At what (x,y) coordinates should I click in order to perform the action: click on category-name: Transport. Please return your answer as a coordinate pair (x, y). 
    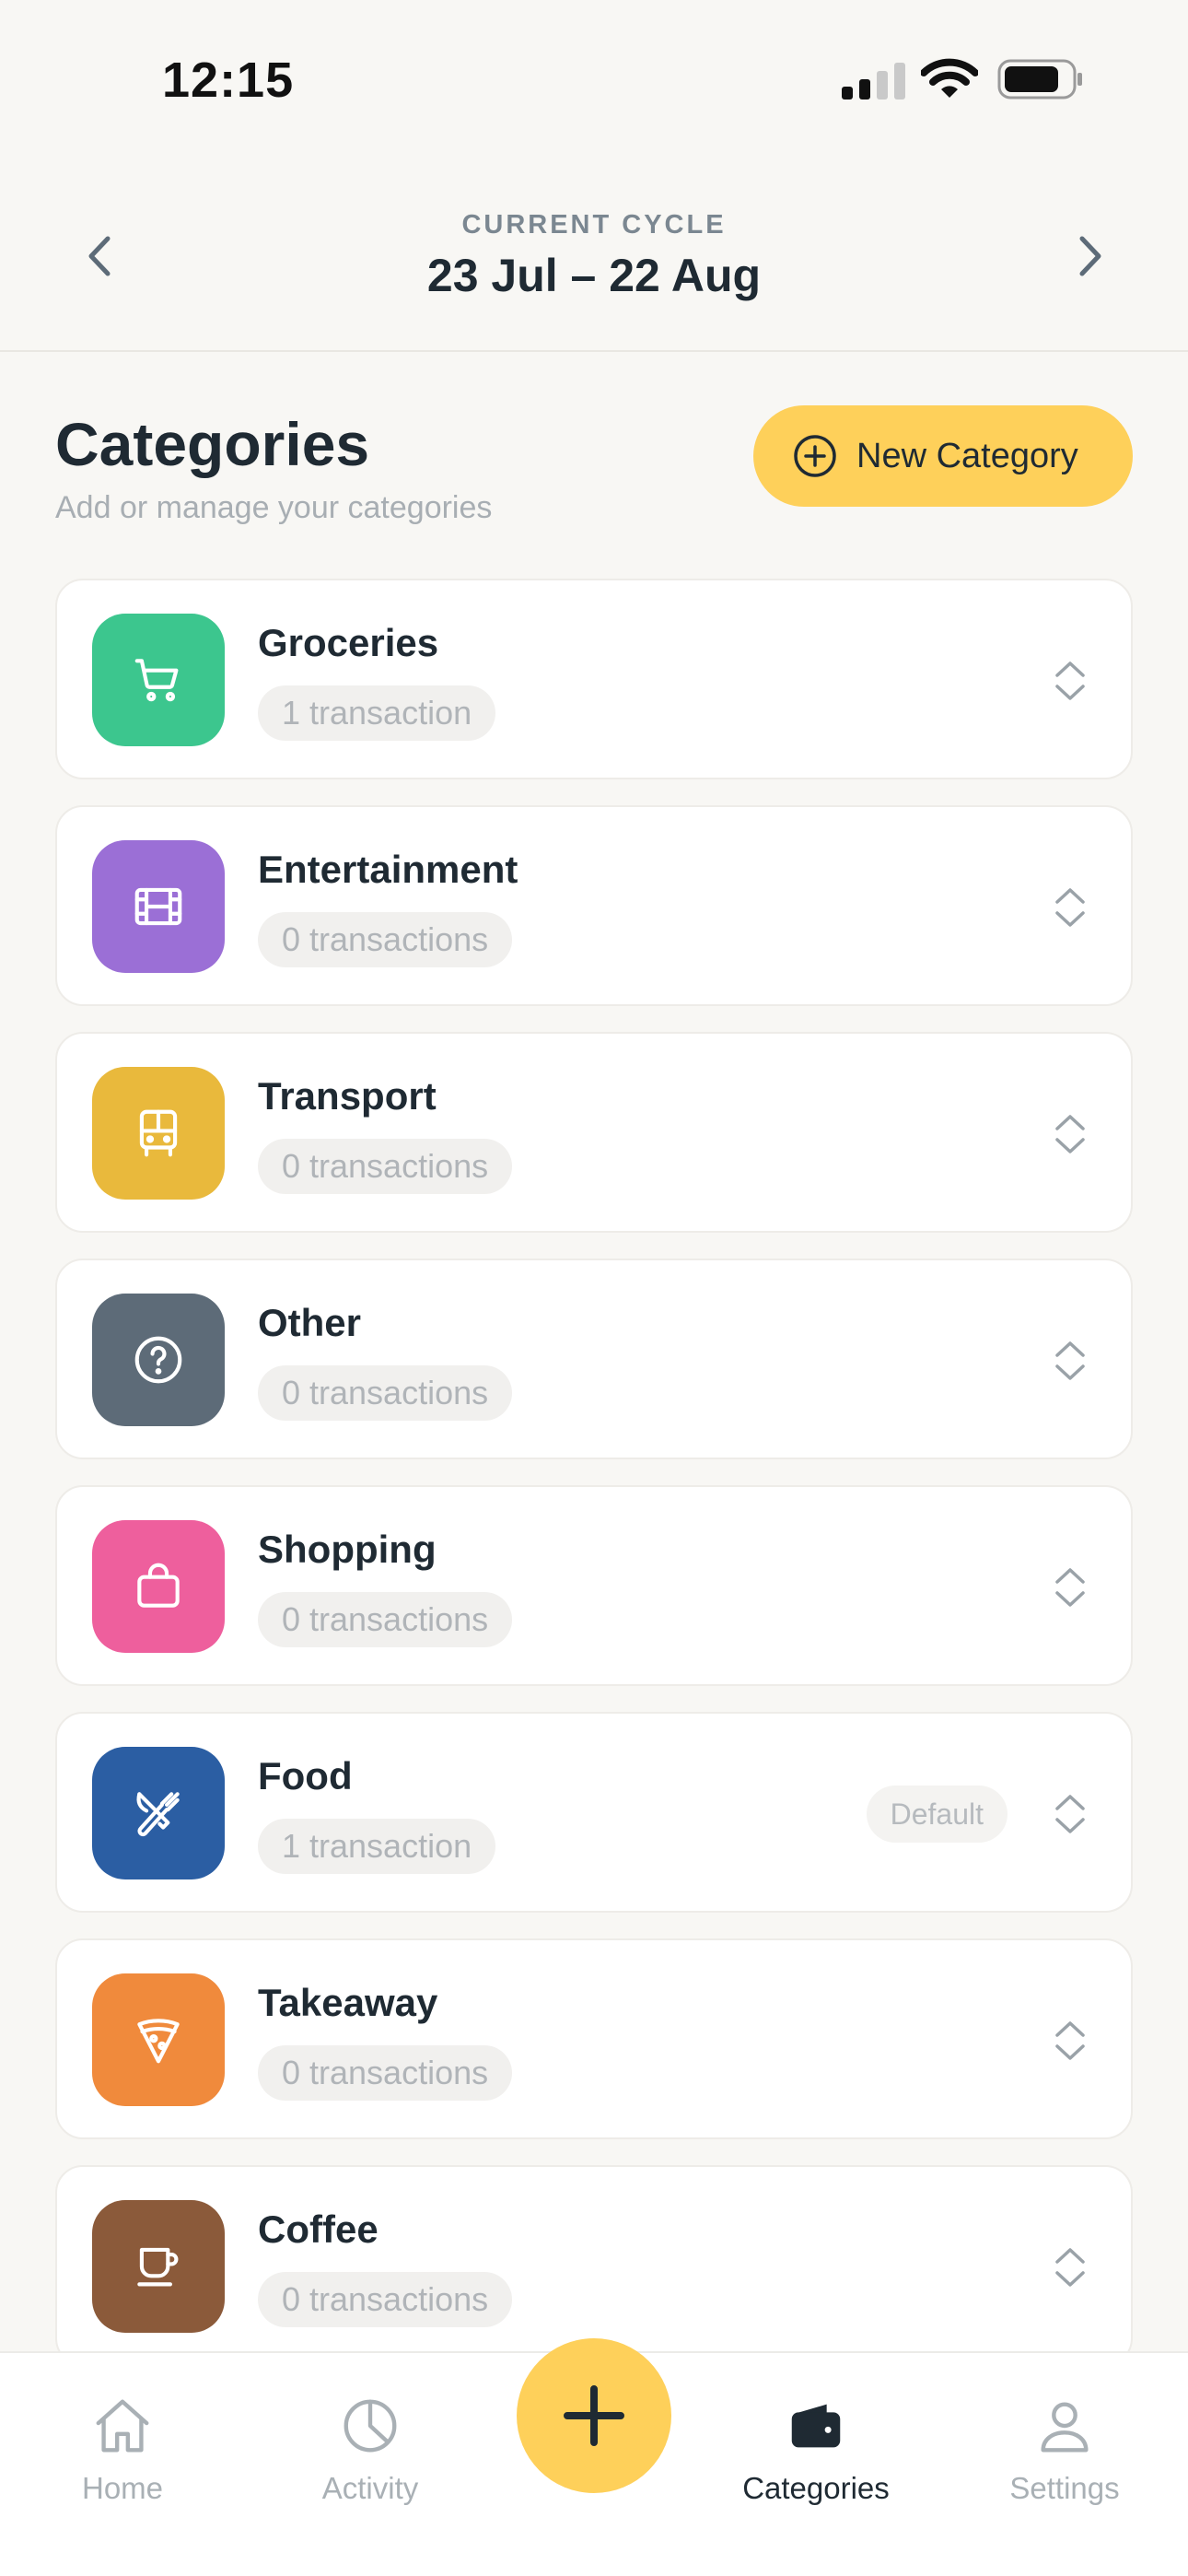
    Looking at the image, I should click on (347, 1096).